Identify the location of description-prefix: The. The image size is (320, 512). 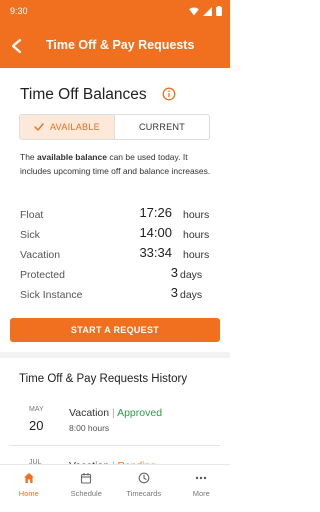
(29, 157).